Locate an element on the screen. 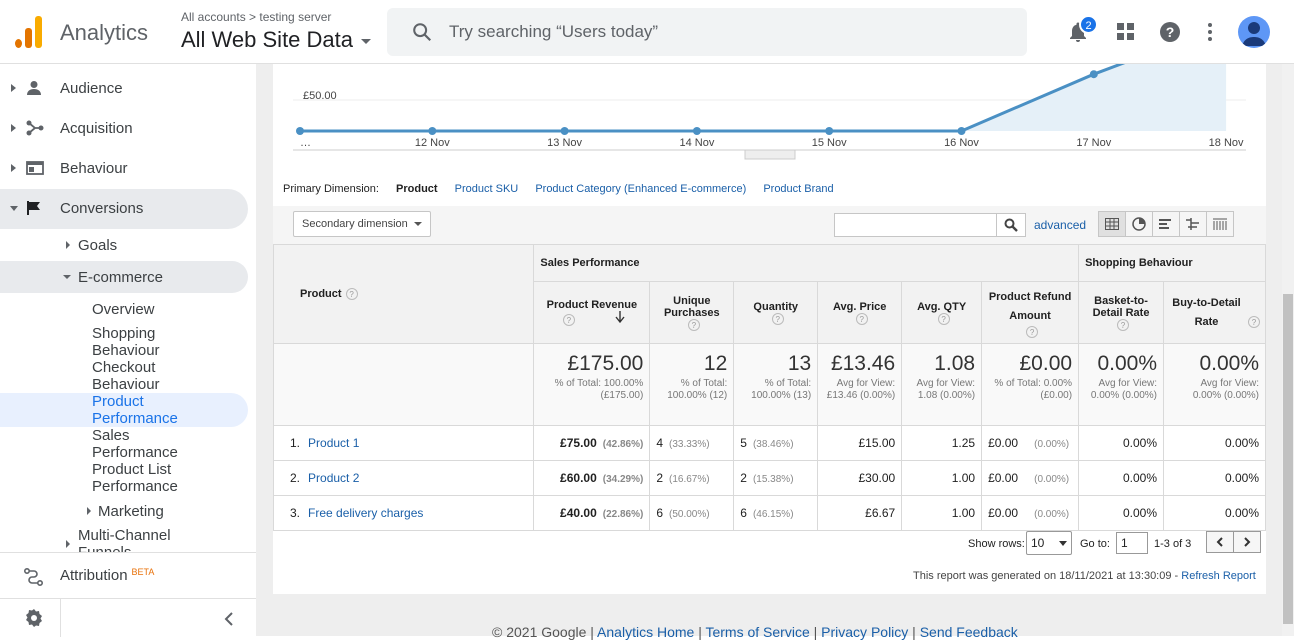 This screenshot has height=640, width=1294. group-header-shopping-behaviour: Shopping Behaviour is located at coordinates (1172, 263).